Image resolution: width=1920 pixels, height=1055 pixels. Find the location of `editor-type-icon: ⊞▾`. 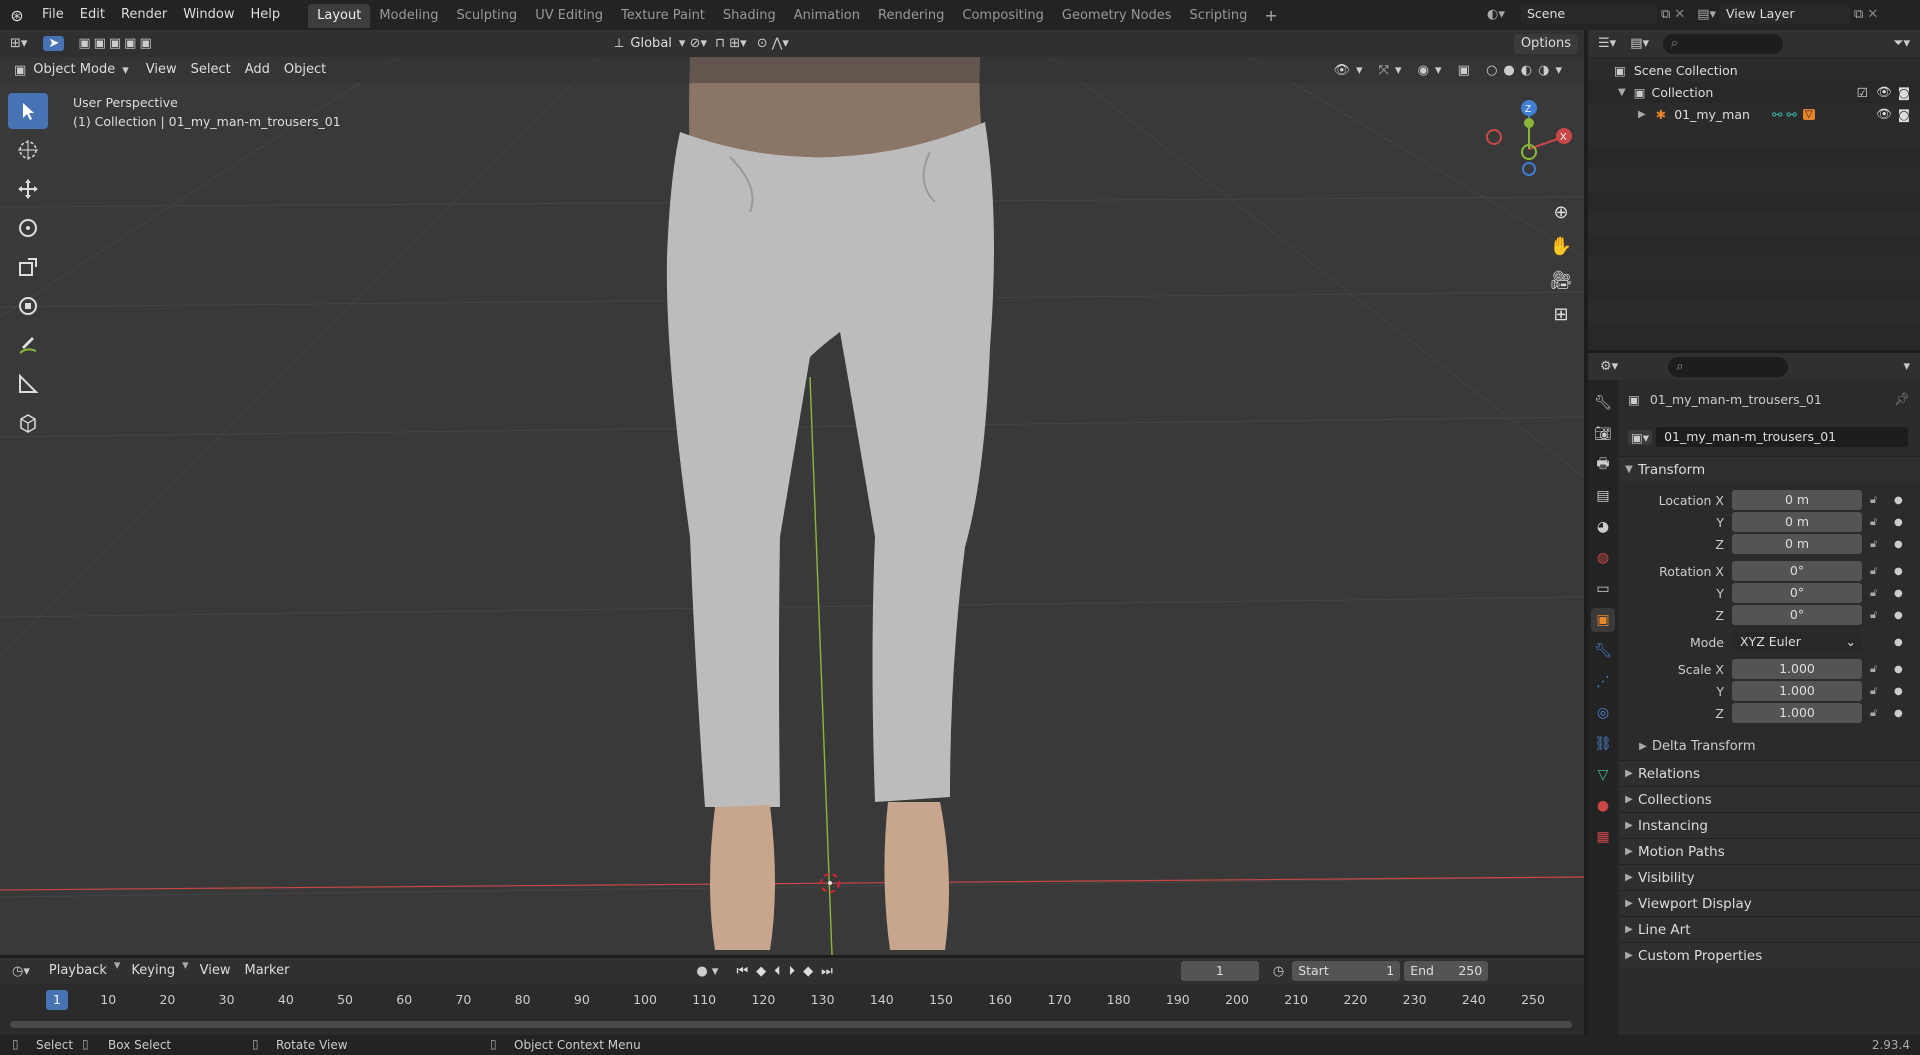

editor-type-icon: ⊞▾ is located at coordinates (18, 43).